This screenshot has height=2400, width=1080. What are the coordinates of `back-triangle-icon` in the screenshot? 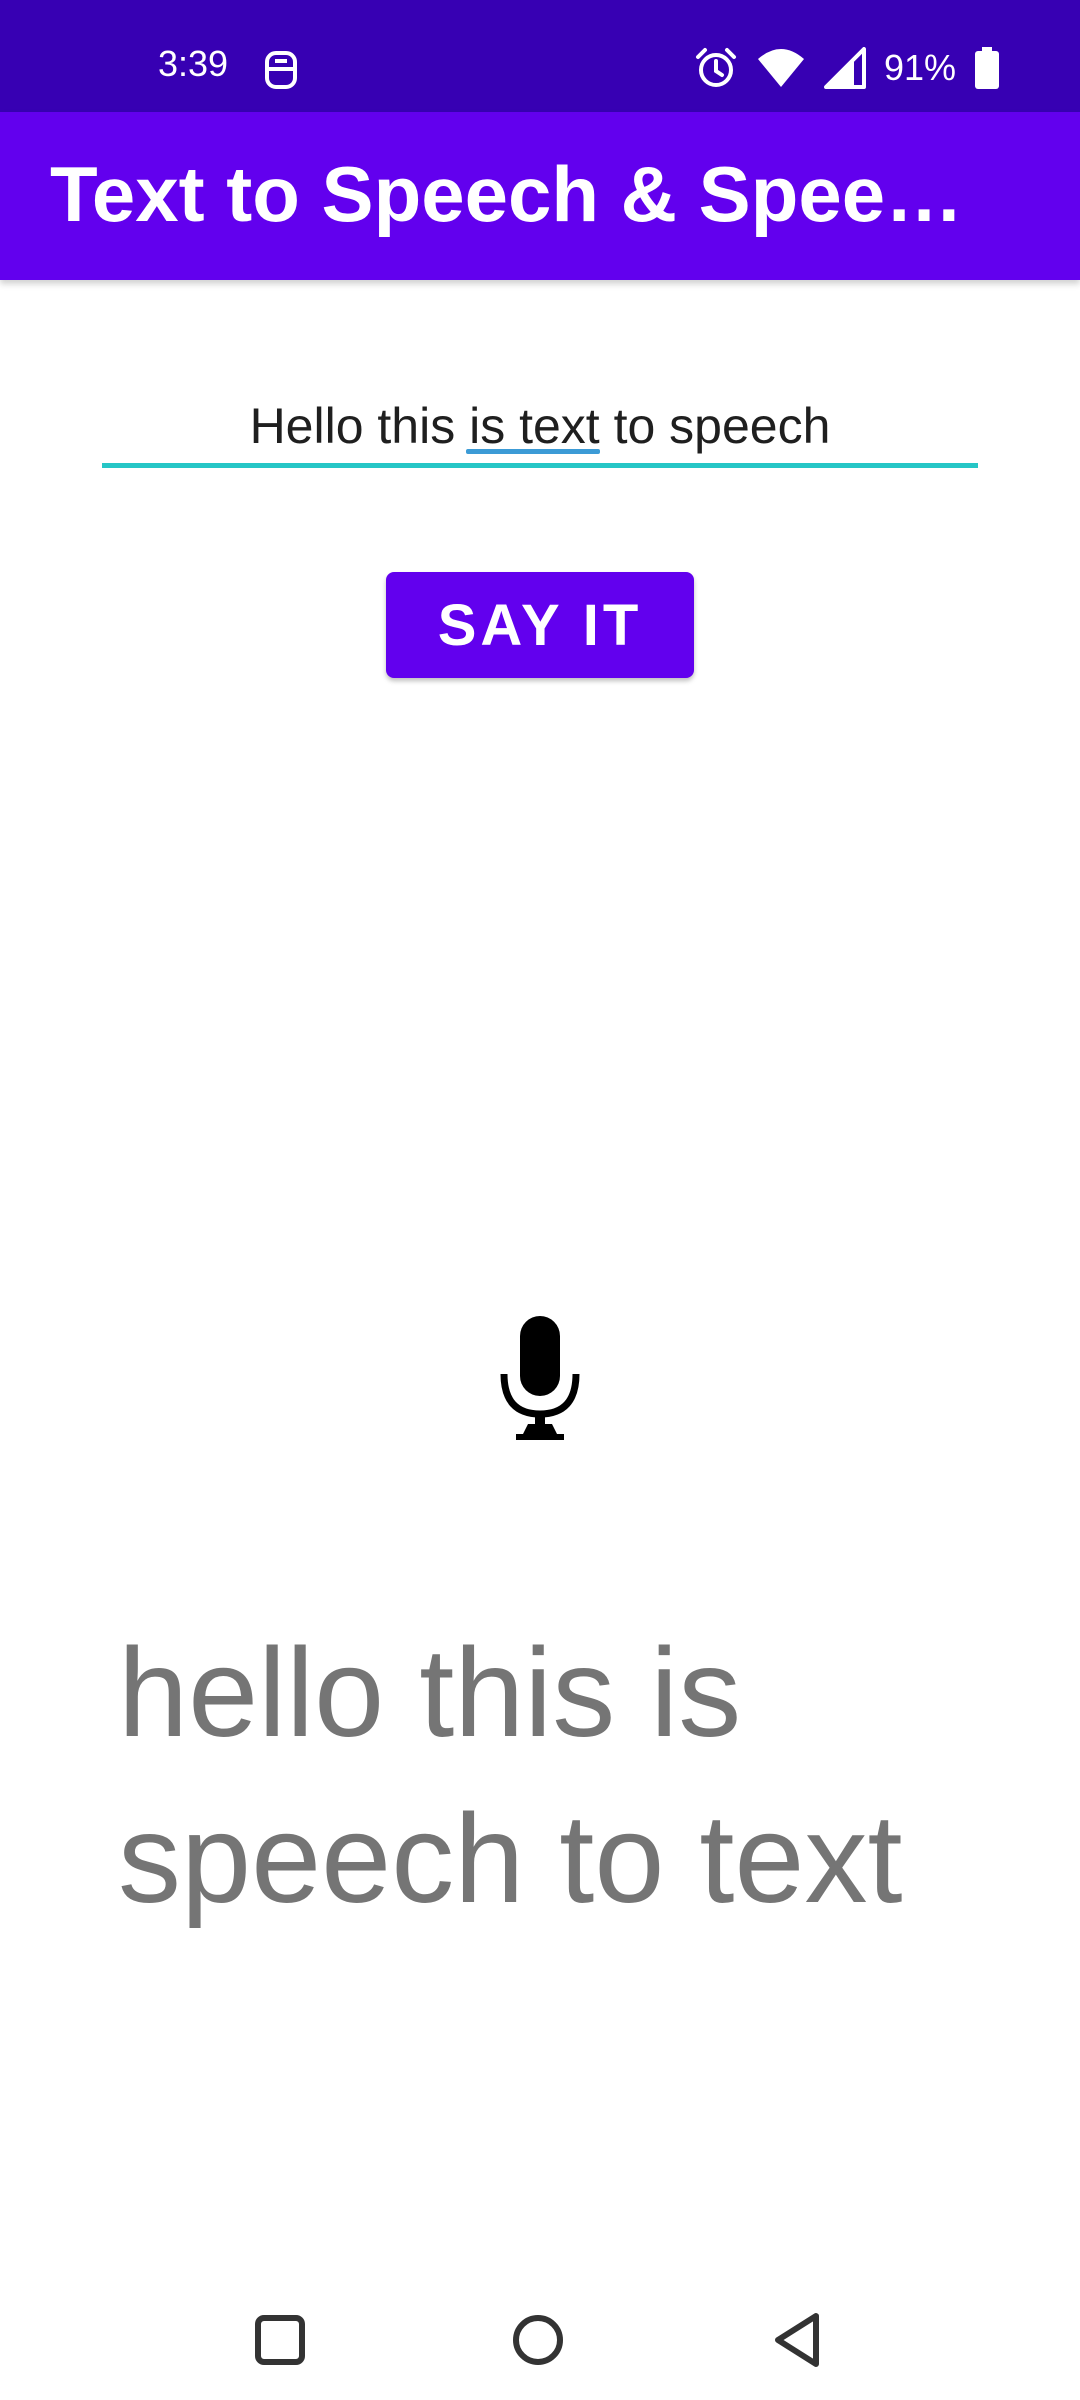 It's located at (797, 2340).